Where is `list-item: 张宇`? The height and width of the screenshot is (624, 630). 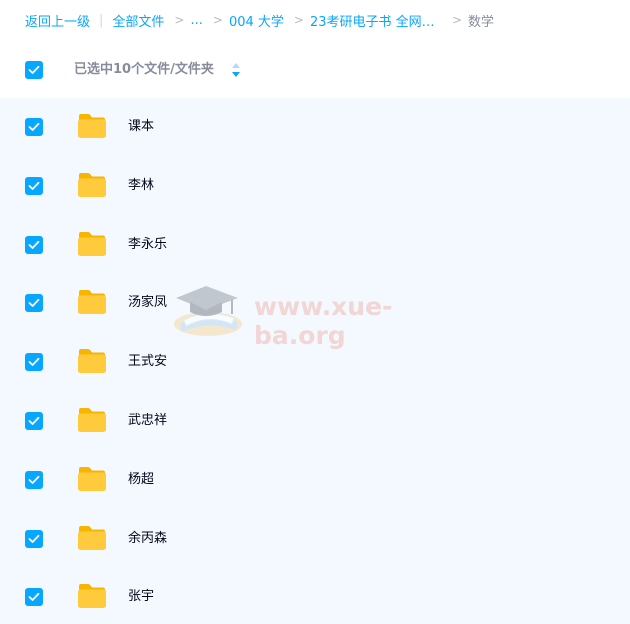
list-item: 张宇 is located at coordinates (315, 596).